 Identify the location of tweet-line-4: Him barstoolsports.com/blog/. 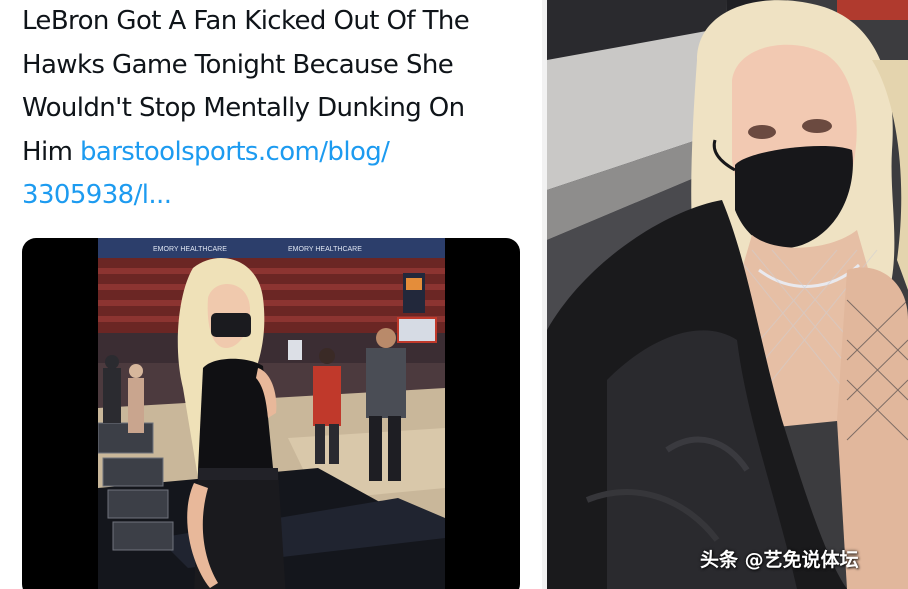
(274, 153).